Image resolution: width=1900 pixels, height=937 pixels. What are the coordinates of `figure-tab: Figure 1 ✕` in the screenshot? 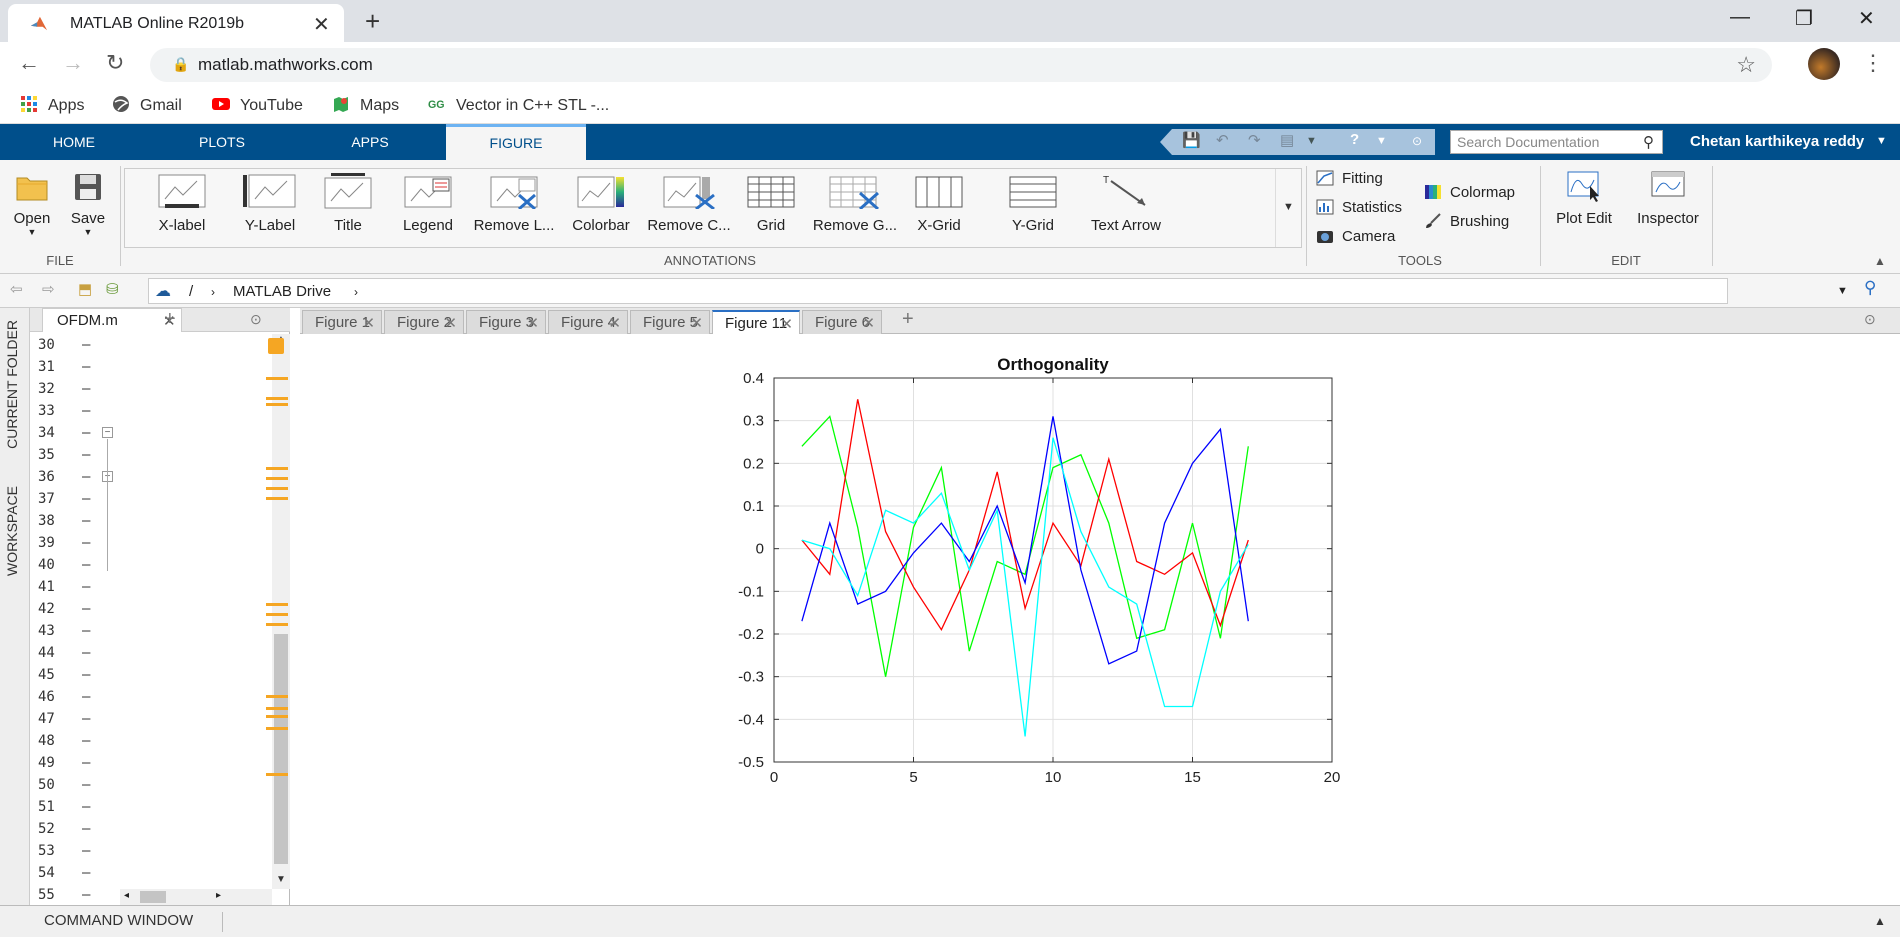 It's located at (342, 322).